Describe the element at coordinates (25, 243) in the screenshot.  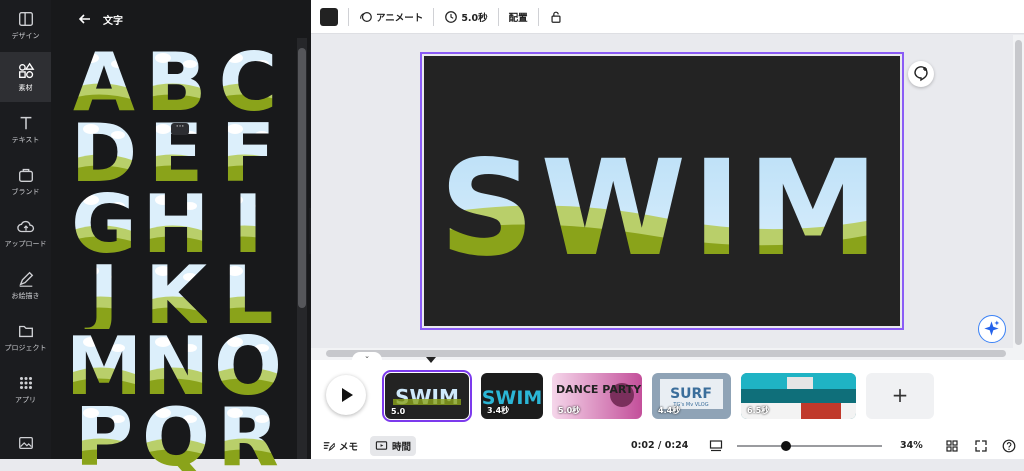
I see `rail-item-label: アップロード` at that location.